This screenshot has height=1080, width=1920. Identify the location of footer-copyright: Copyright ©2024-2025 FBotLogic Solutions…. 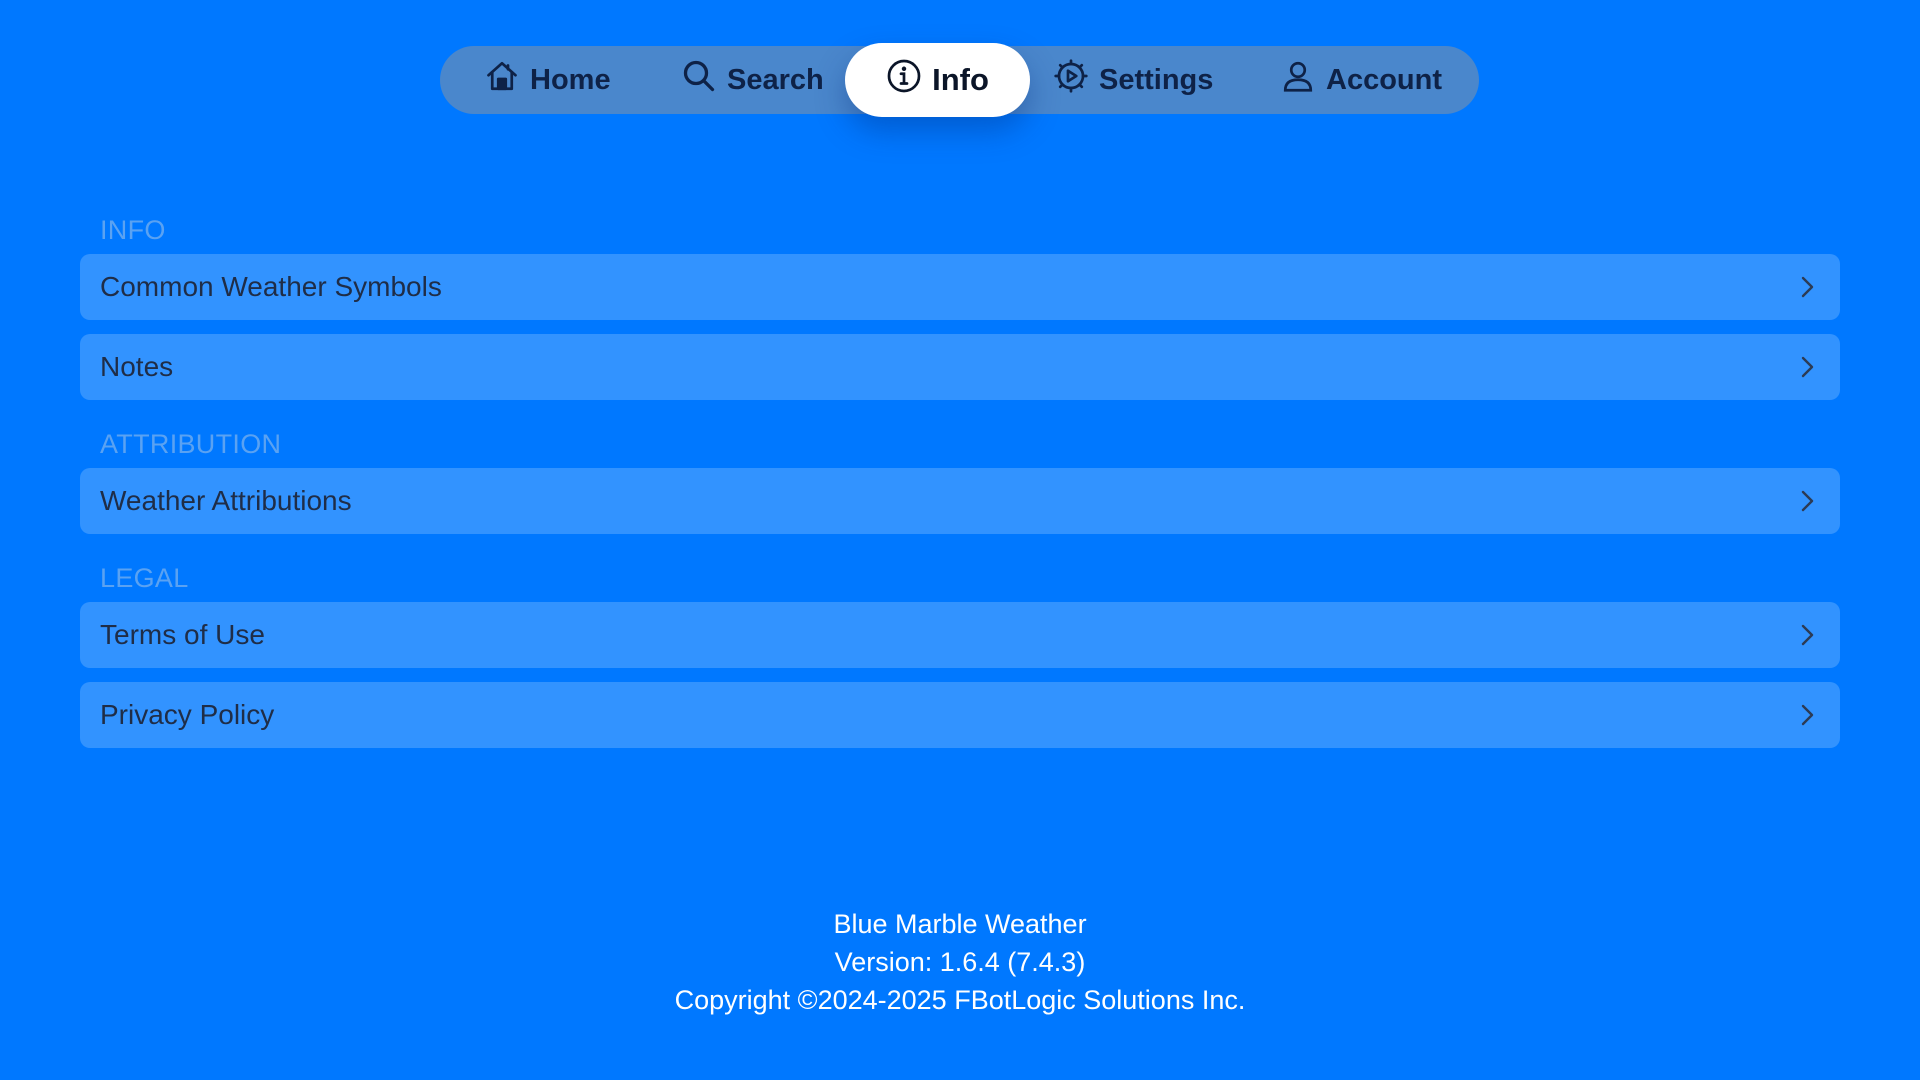
(960, 1000).